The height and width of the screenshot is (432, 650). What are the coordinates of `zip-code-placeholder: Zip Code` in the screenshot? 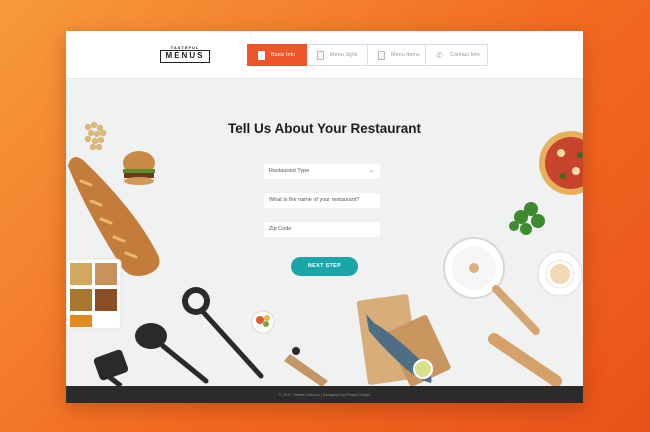 It's located at (280, 229).